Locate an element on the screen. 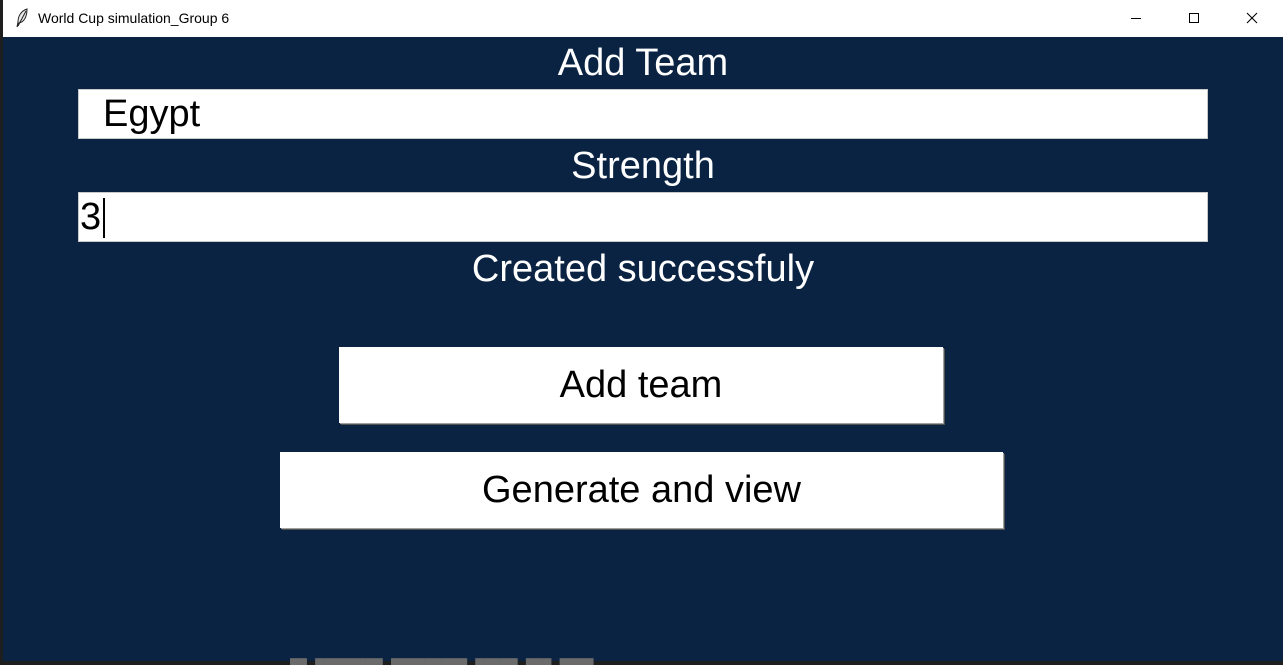 This screenshot has height=665, width=1283. minimize-icon is located at coordinates (1136, 18).